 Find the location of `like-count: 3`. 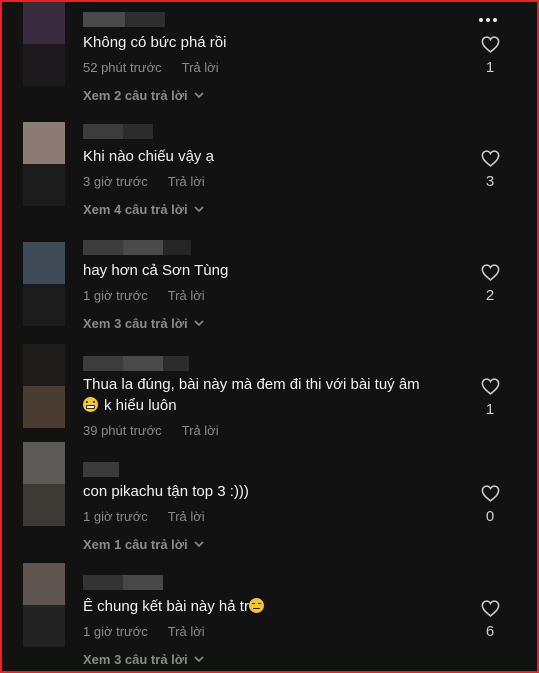

like-count: 3 is located at coordinates (490, 181).